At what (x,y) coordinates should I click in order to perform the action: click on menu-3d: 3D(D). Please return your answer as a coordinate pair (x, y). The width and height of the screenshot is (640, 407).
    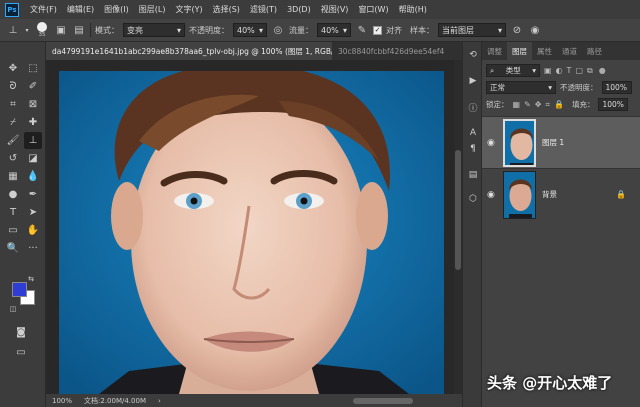
    Looking at the image, I should click on (299, 9).